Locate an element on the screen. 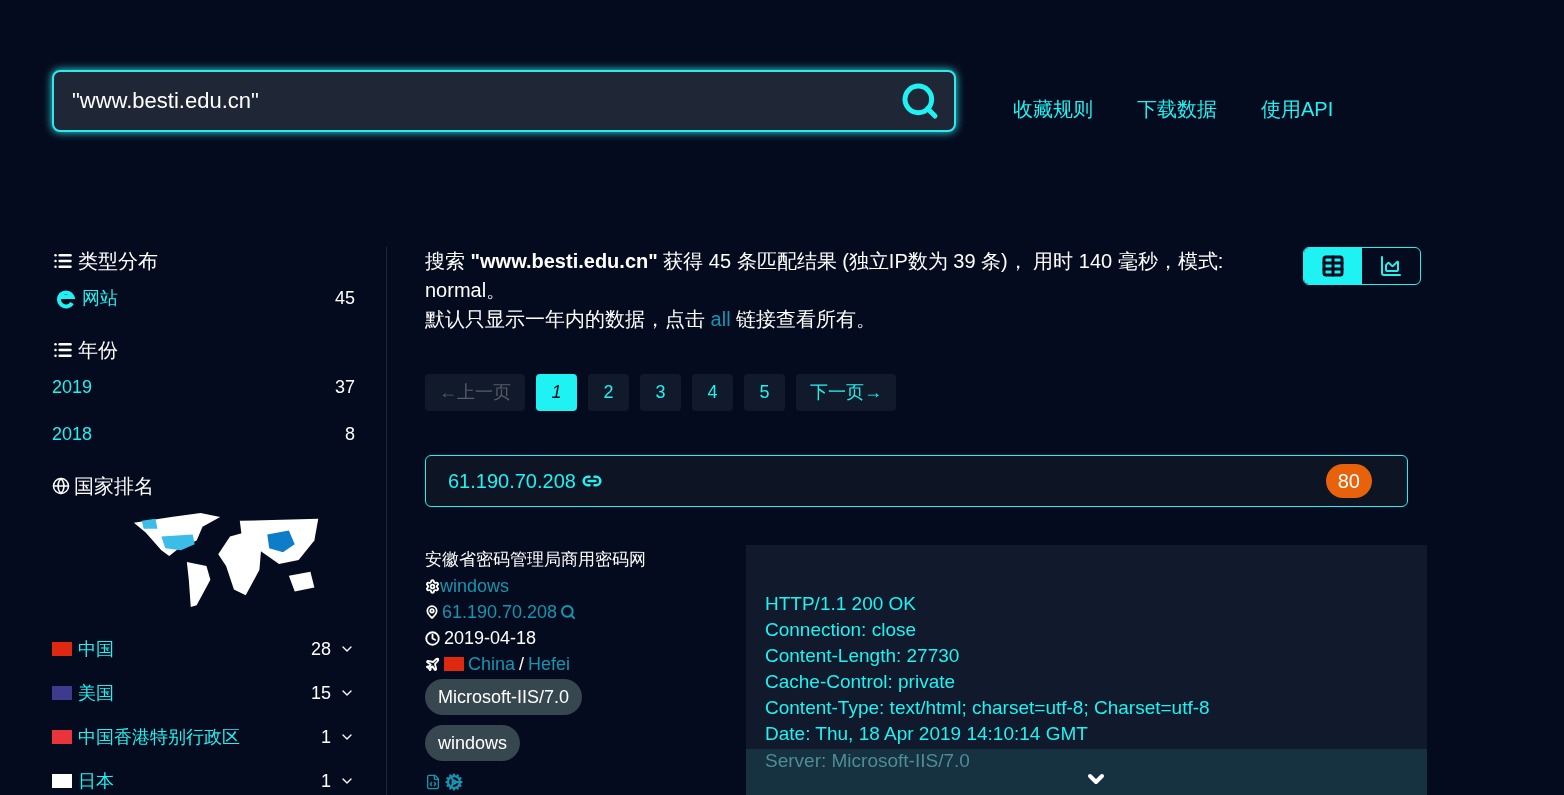 The width and height of the screenshot is (1564, 795). result-summary: 搜索 "www.besti.edu.cn" 获得 45 条匹配结果 (独立IP数为 39 条)， 用时 140 毫秒，模式: normal。 is located at coordinates (825, 276).